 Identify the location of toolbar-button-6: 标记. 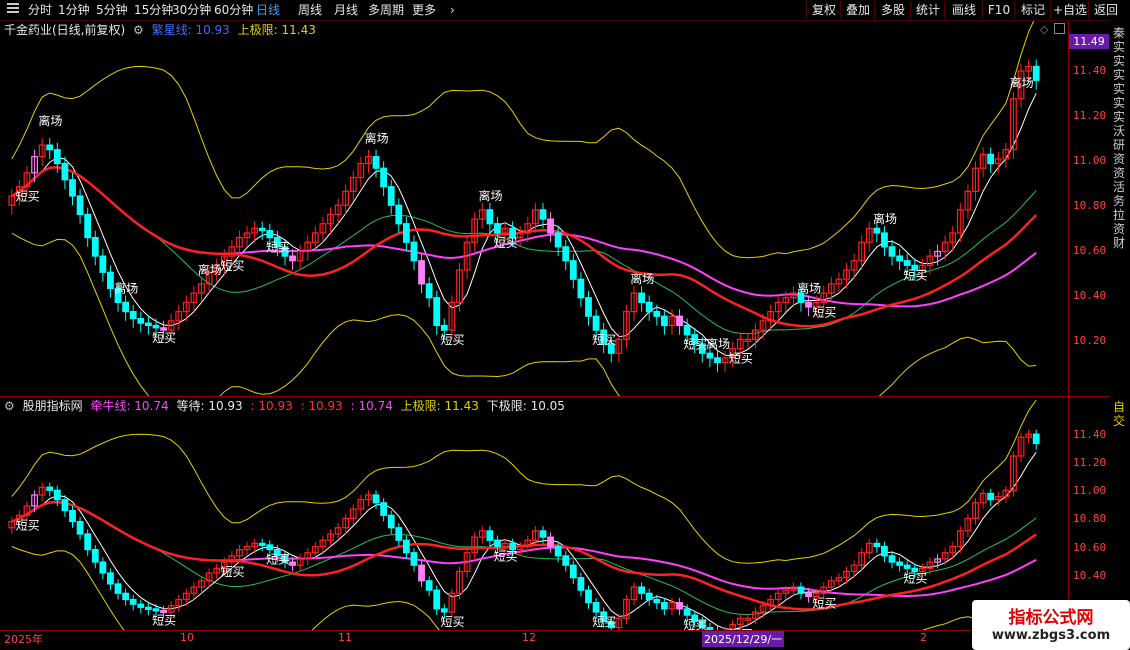
(1032, 10).